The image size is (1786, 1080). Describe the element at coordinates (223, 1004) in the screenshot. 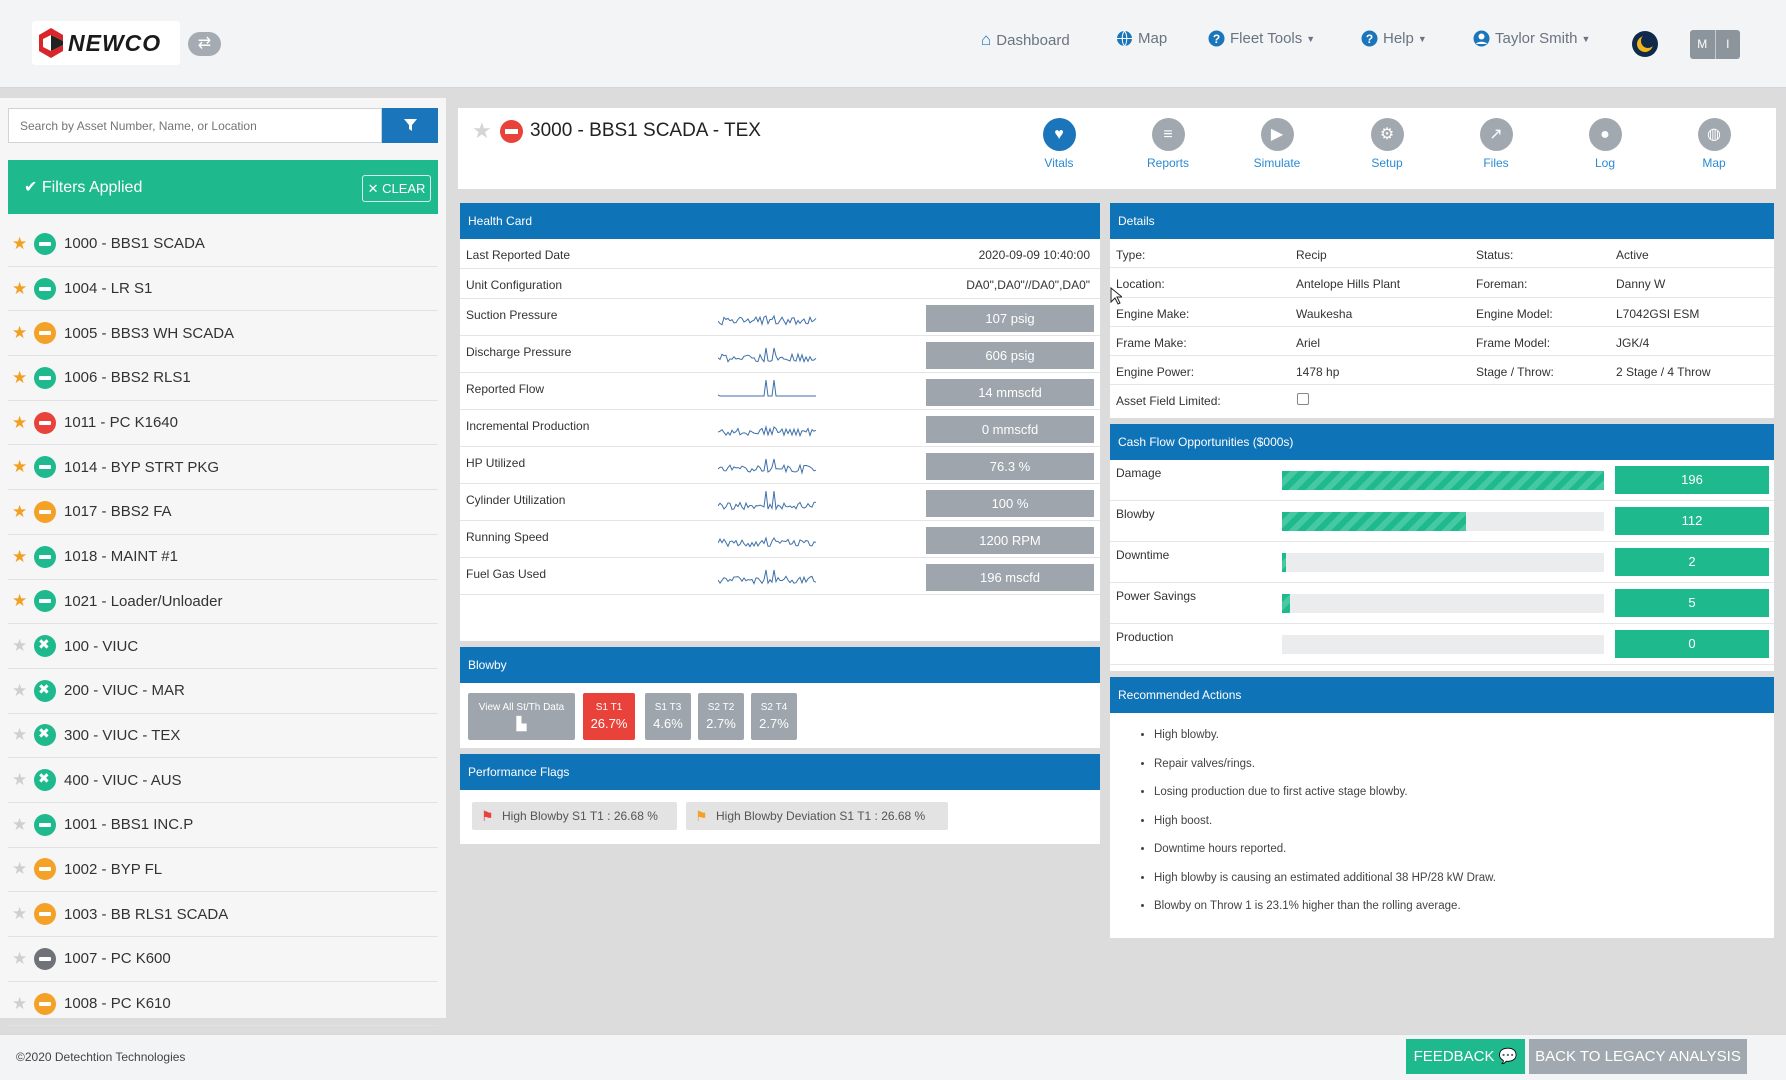

I see `sidebar-asset-item: ★ 1008 - PC K610` at that location.